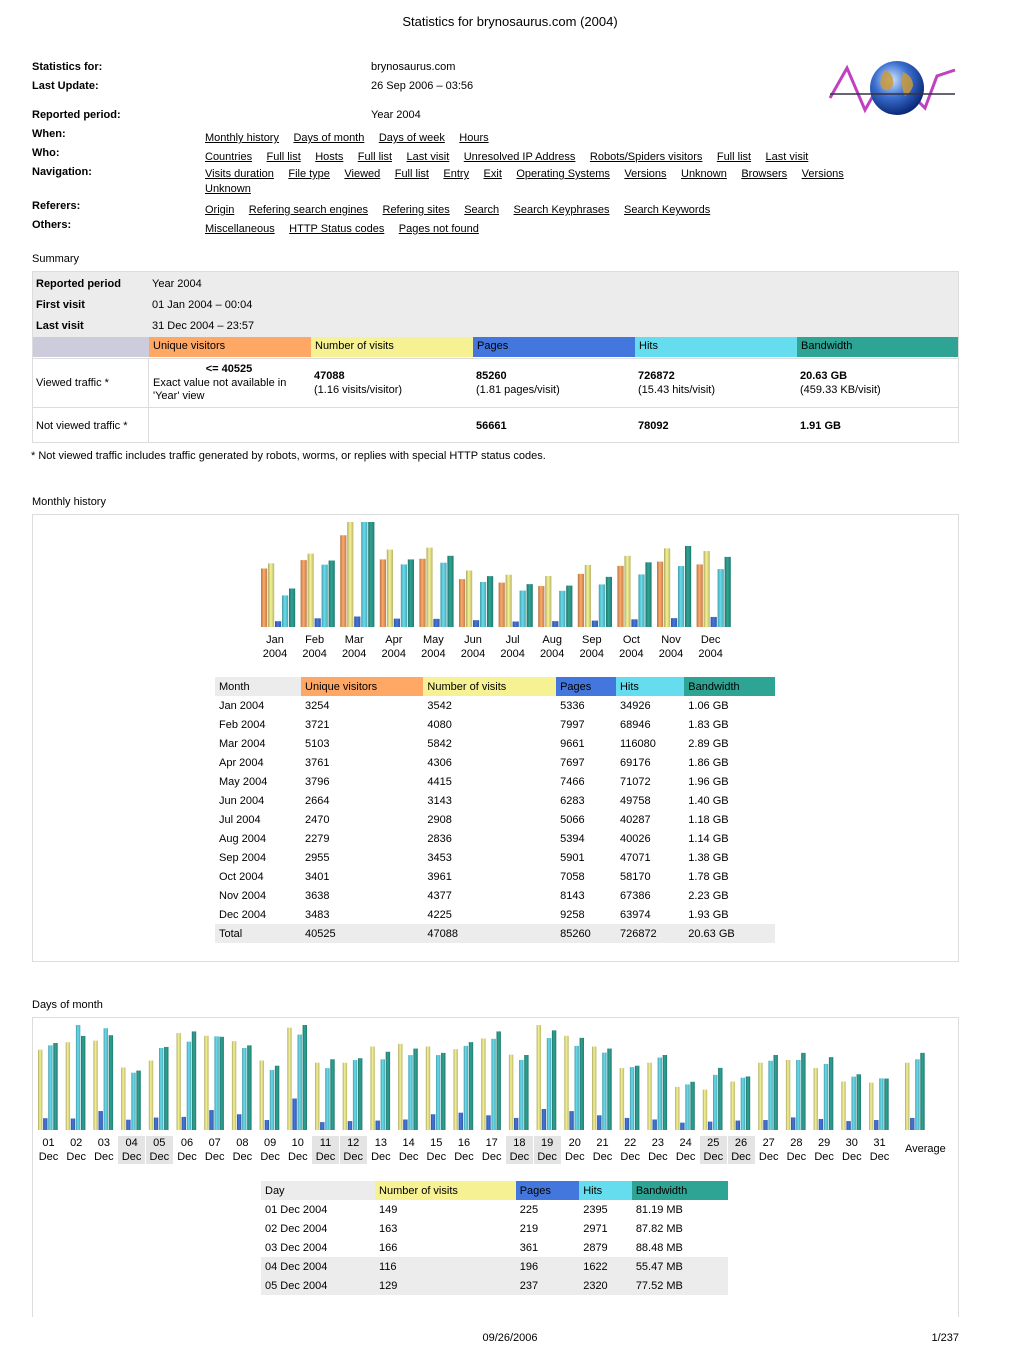 This screenshot has width=1020, height=1357. Describe the element at coordinates (764, 174) in the screenshot. I see `navigation-link: Browsers` at that location.